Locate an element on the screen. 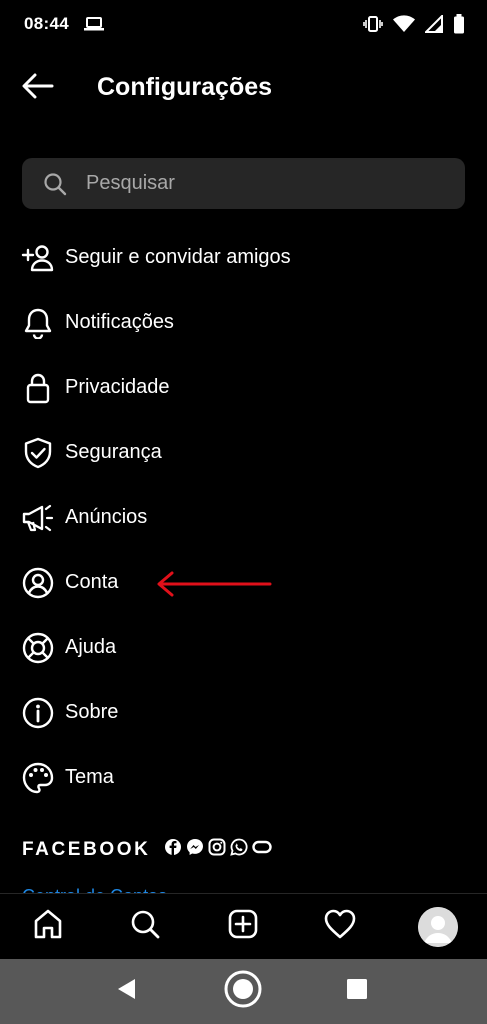 This screenshot has height=1024, width=487. menu-item-theme: Tema is located at coordinates (243, 777).